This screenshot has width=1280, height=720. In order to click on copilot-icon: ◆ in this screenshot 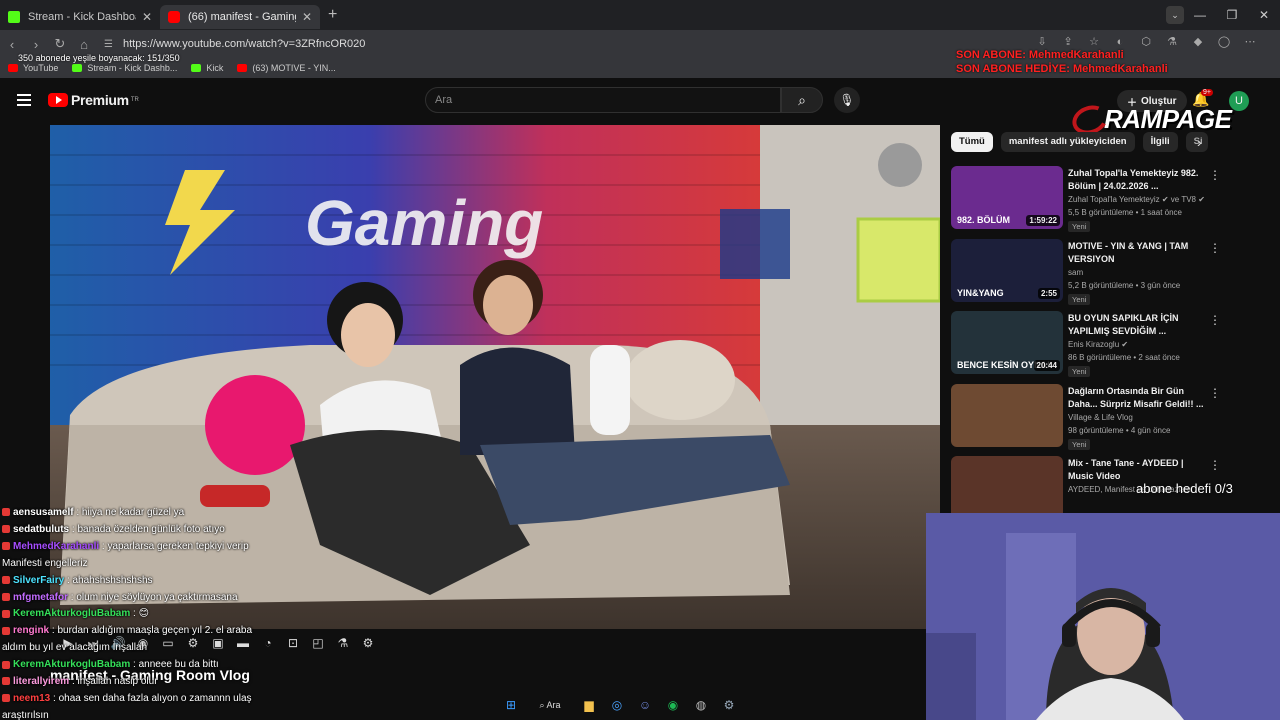, I will do `click(1198, 42)`.